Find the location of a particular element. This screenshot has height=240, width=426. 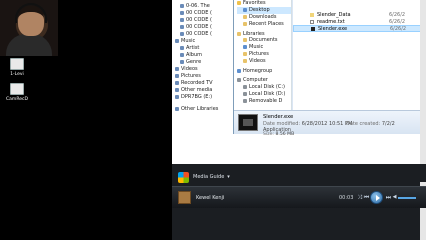

tree-item: Computer is located at coordinates (264, 80).